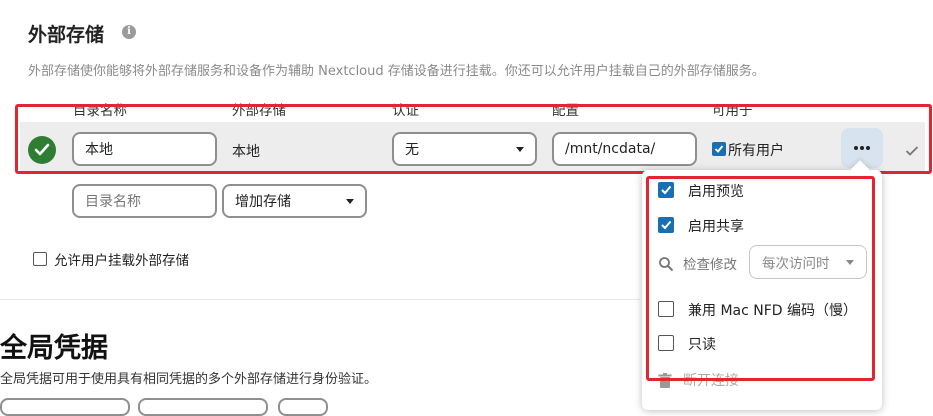 This screenshot has width=933, height=416. Describe the element at coordinates (113, 202) in the screenshot. I see `new-folder-placeholder: 目录名称` at that location.